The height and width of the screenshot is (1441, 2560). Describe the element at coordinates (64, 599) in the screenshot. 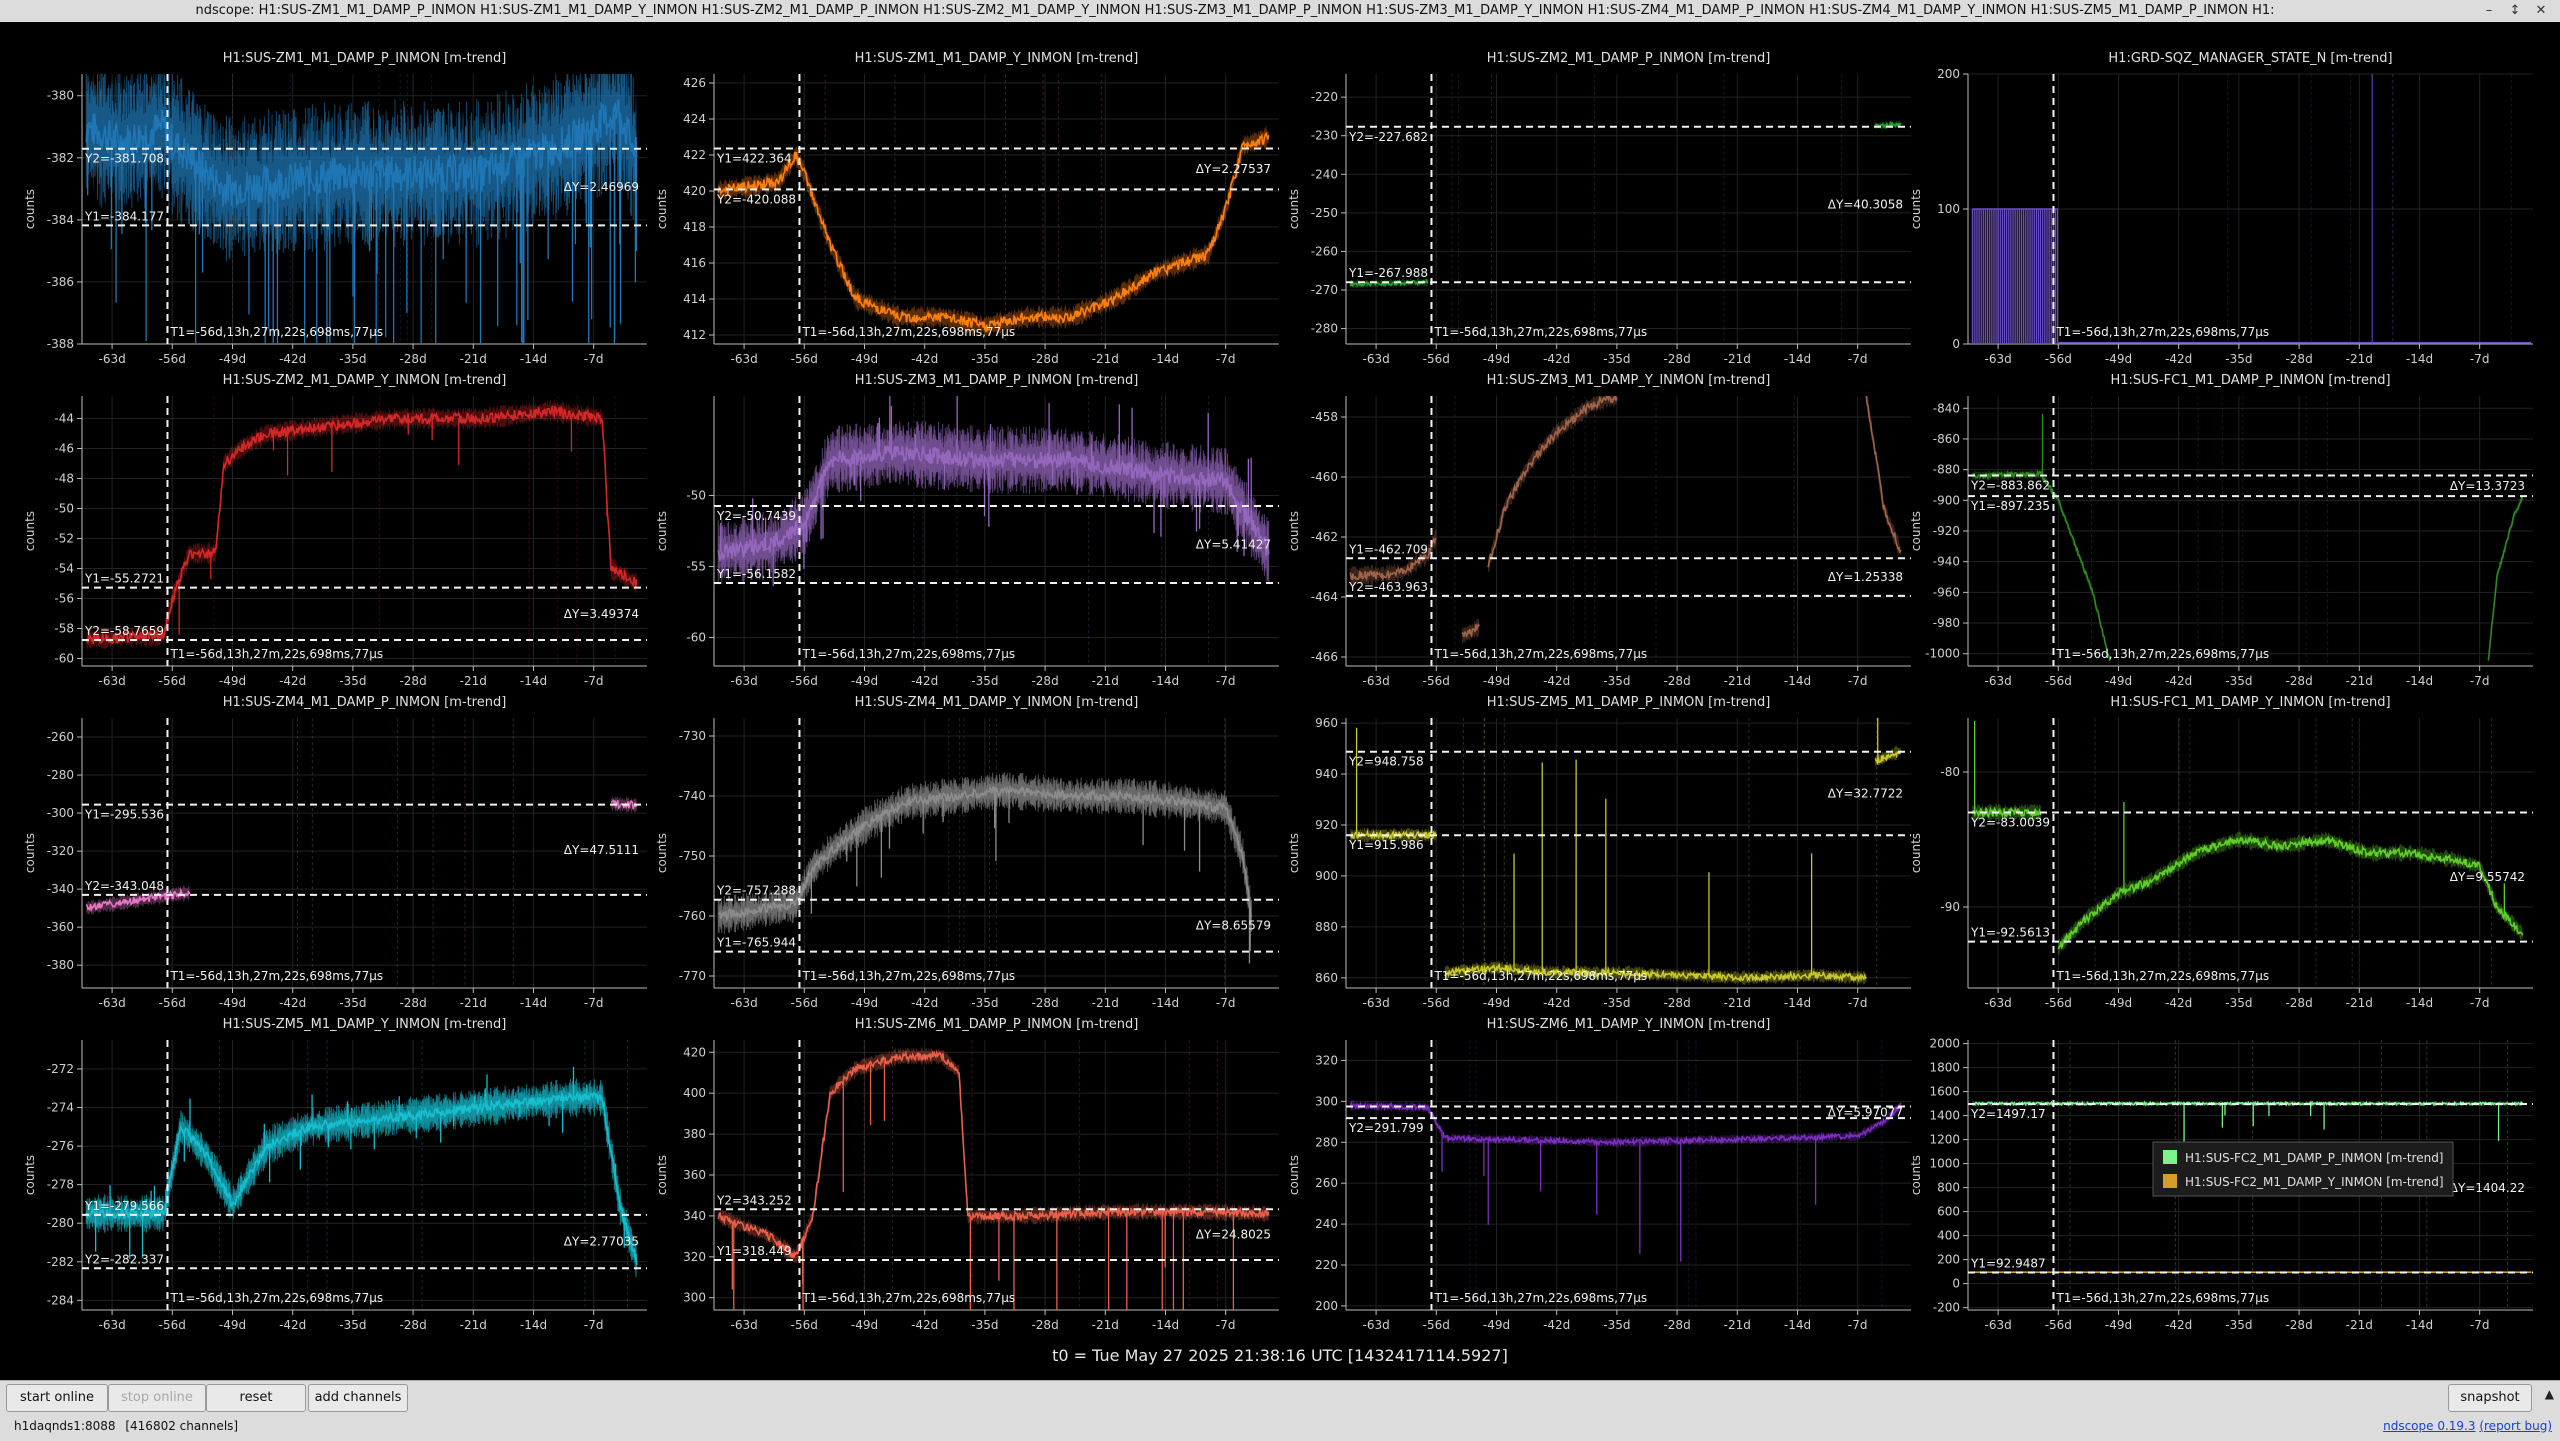

I see `y-tick-label: -56` at that location.